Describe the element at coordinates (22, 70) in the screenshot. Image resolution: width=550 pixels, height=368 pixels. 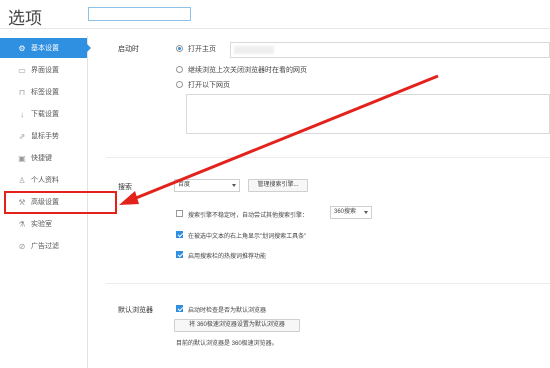
I see `window-icon: ▭` at that location.